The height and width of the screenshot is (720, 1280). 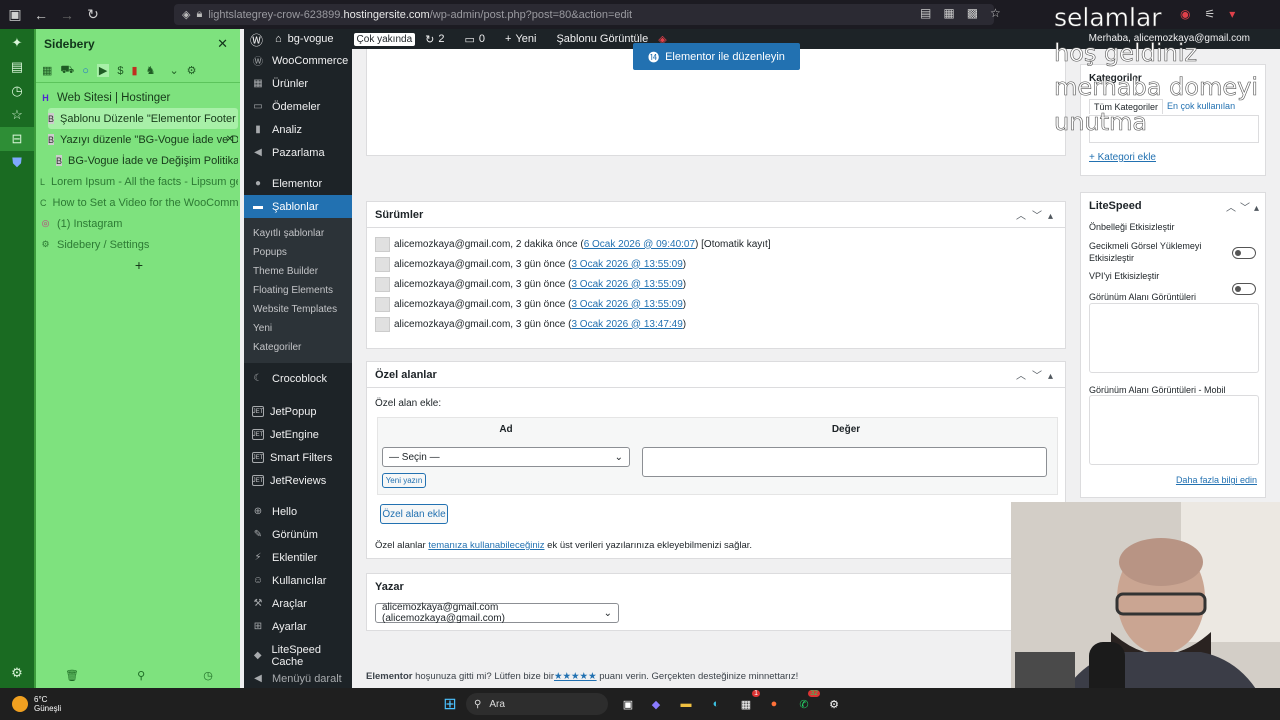 I want to click on tab-popular-categories: En çok kullanılan, so click(x=1201, y=106).